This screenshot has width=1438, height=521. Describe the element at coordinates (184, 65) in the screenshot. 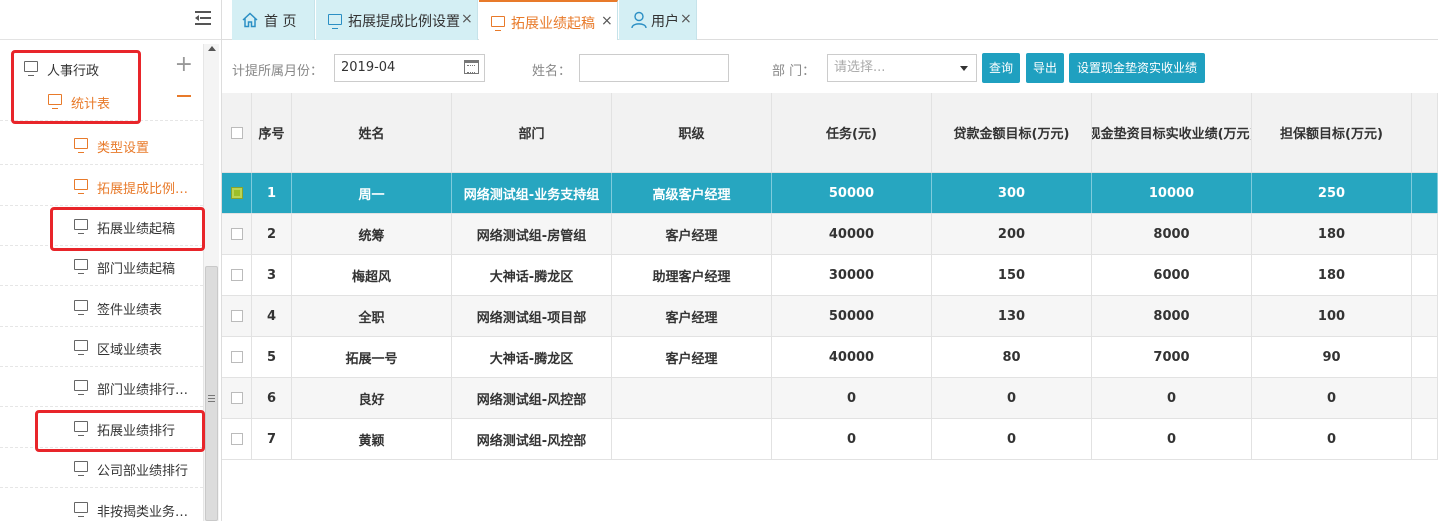

I see `expand-icon: +` at that location.